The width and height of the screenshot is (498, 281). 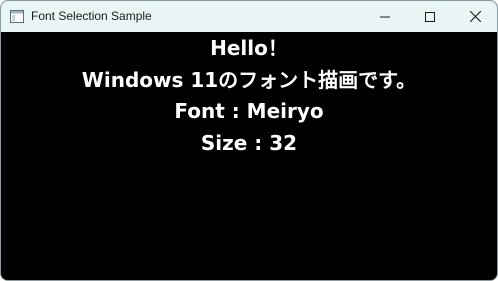 What do you see at coordinates (249, 143) in the screenshot?
I see `font-size-text: Size : 32` at bounding box center [249, 143].